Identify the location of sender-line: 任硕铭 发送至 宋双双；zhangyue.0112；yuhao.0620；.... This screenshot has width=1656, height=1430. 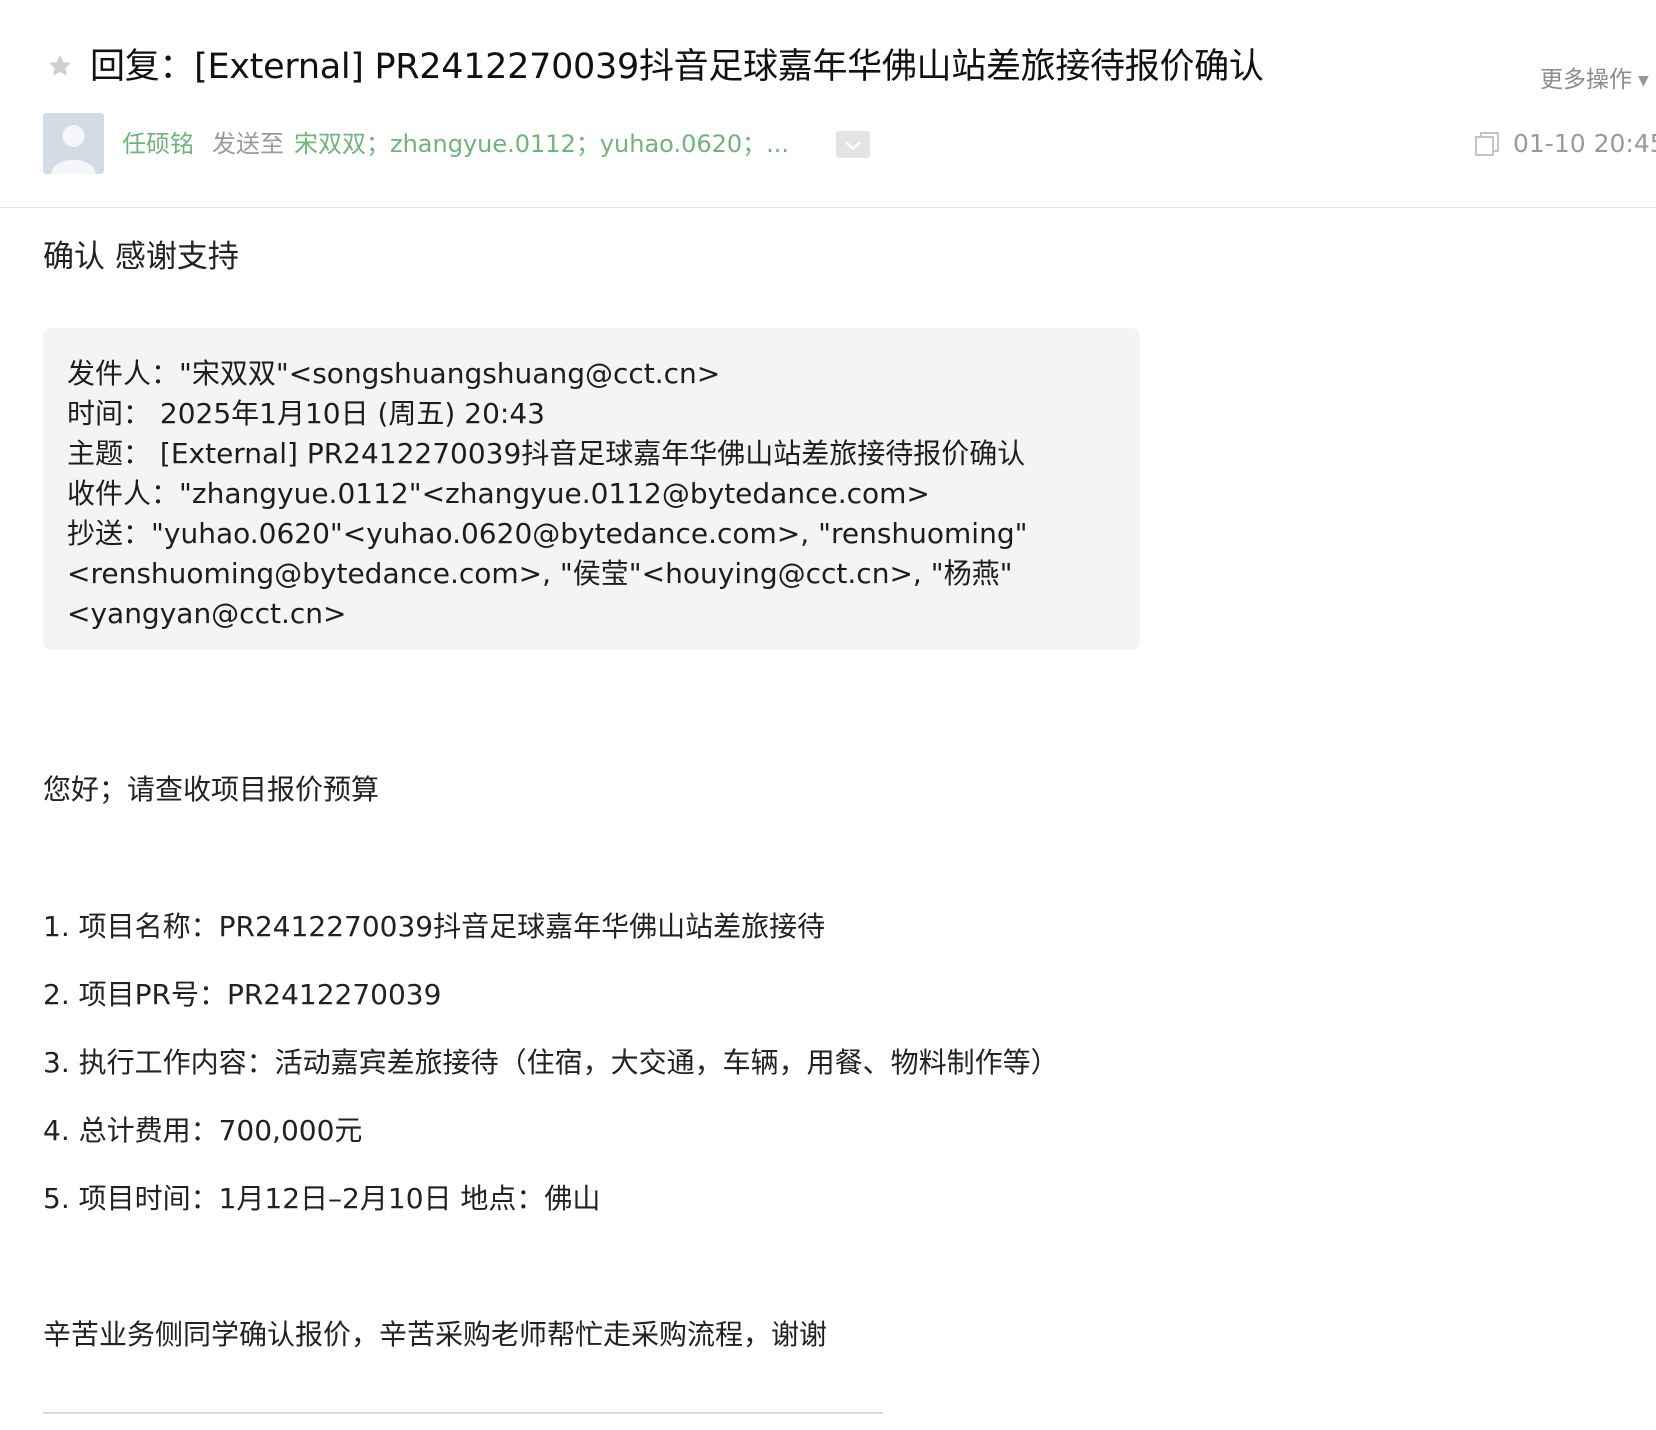
(455, 144).